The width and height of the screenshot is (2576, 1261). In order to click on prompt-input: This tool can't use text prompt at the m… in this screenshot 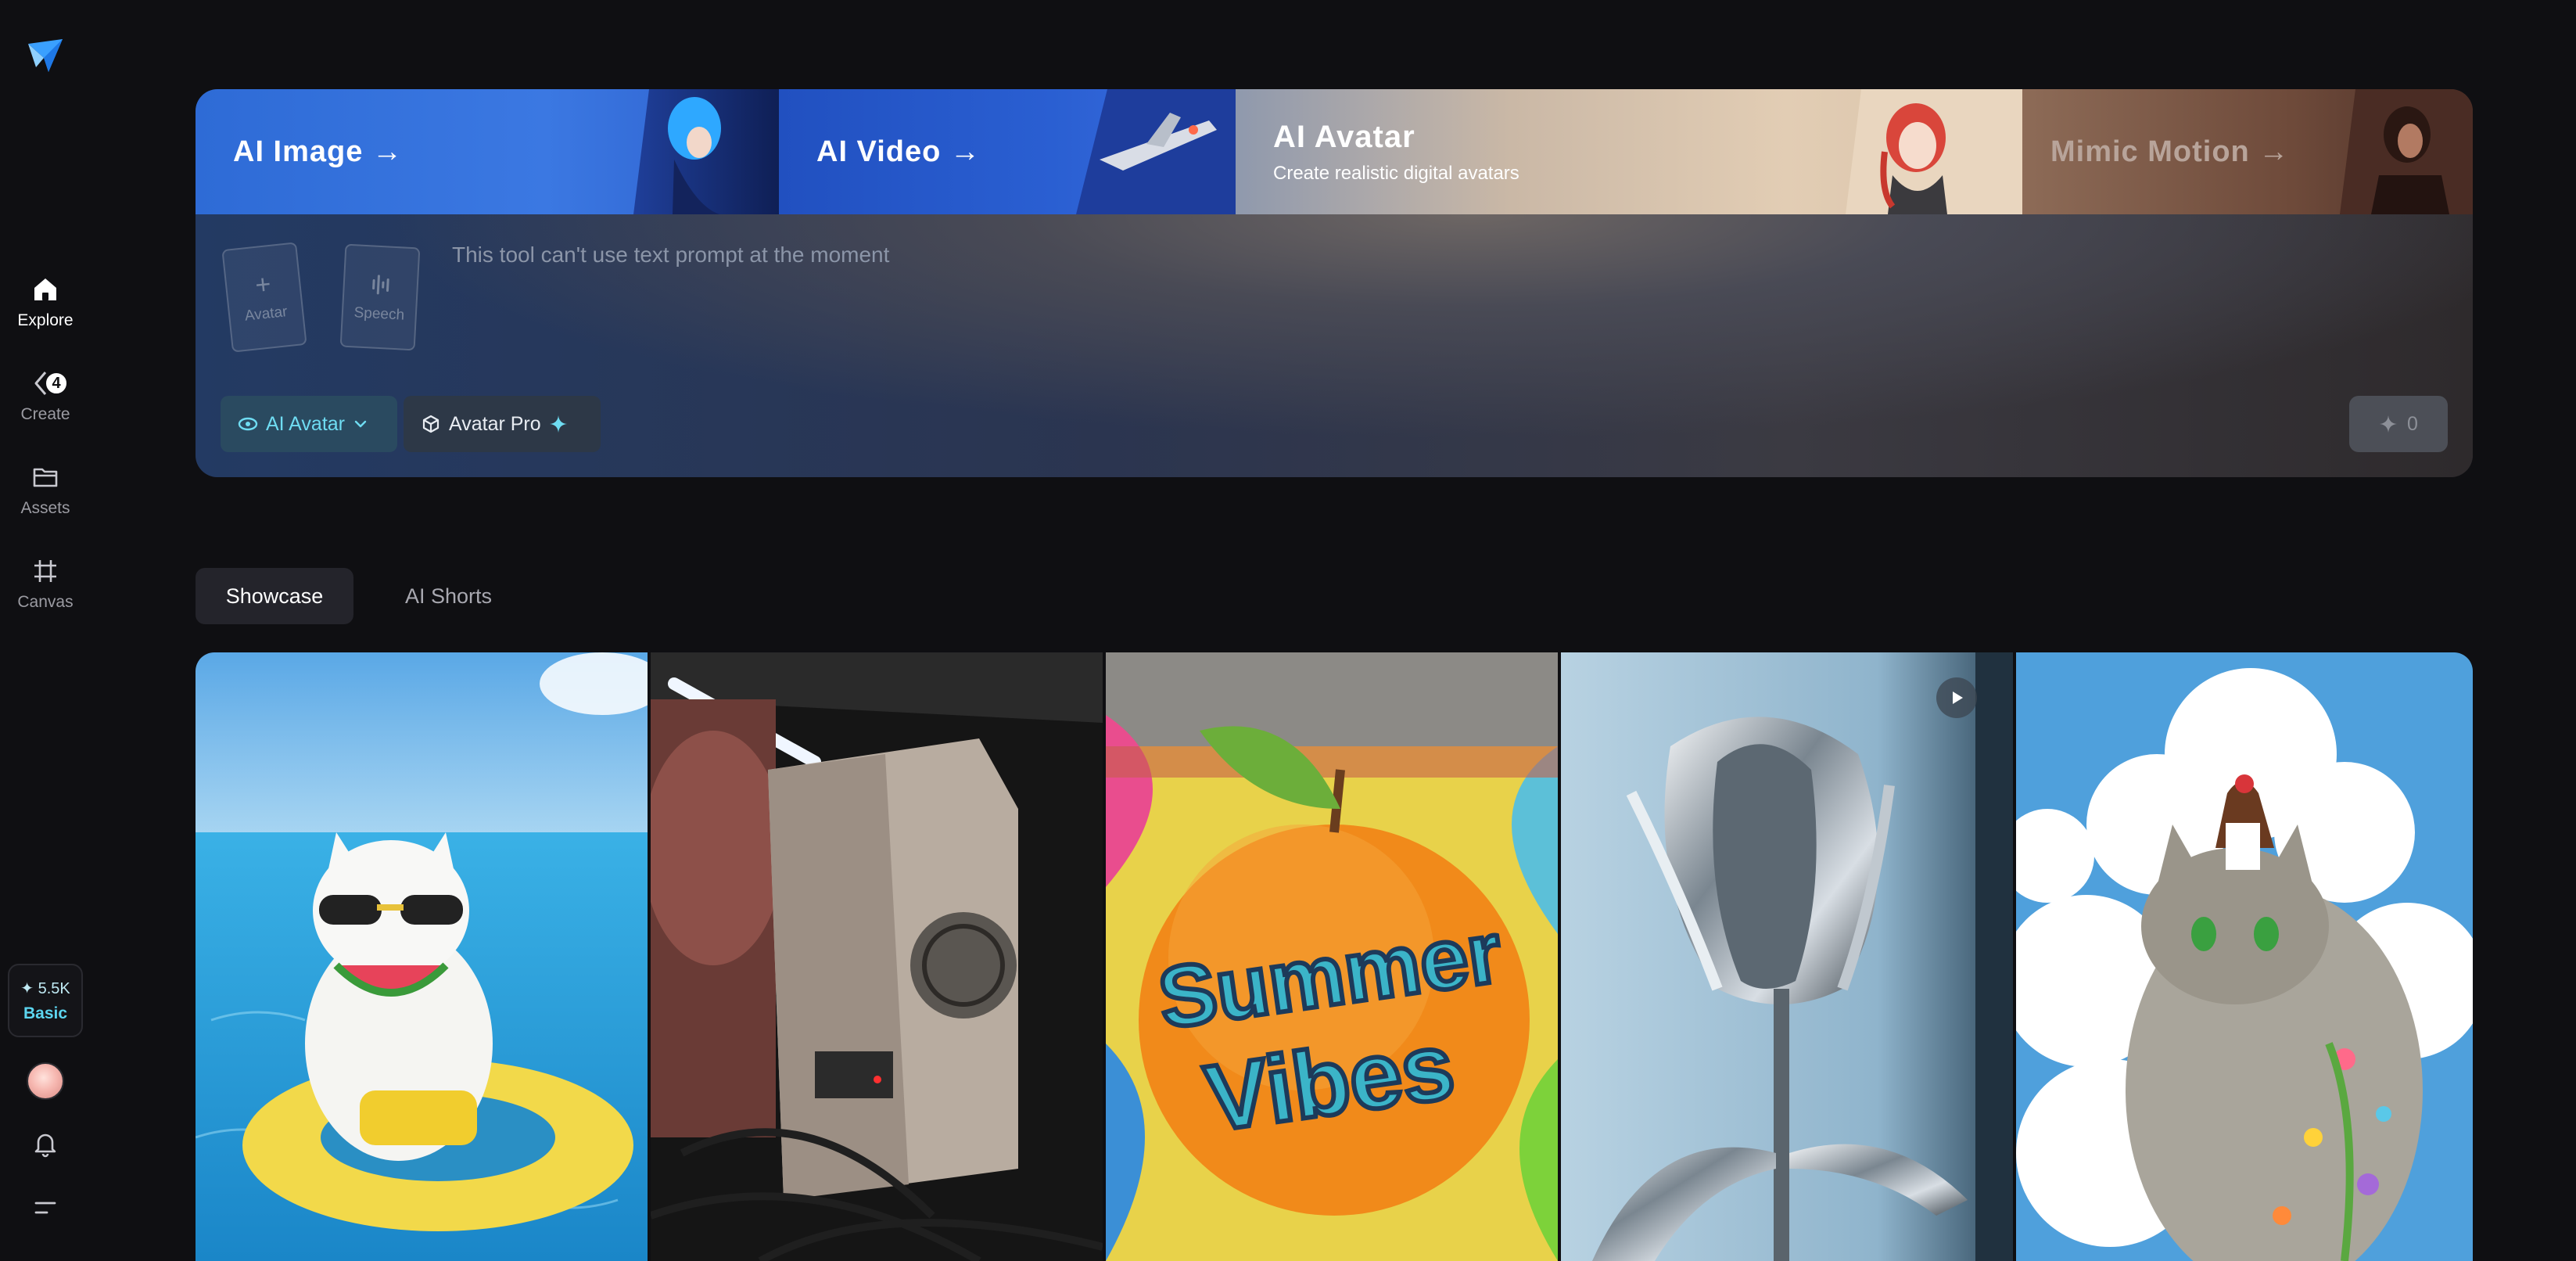, I will do `click(670, 255)`.